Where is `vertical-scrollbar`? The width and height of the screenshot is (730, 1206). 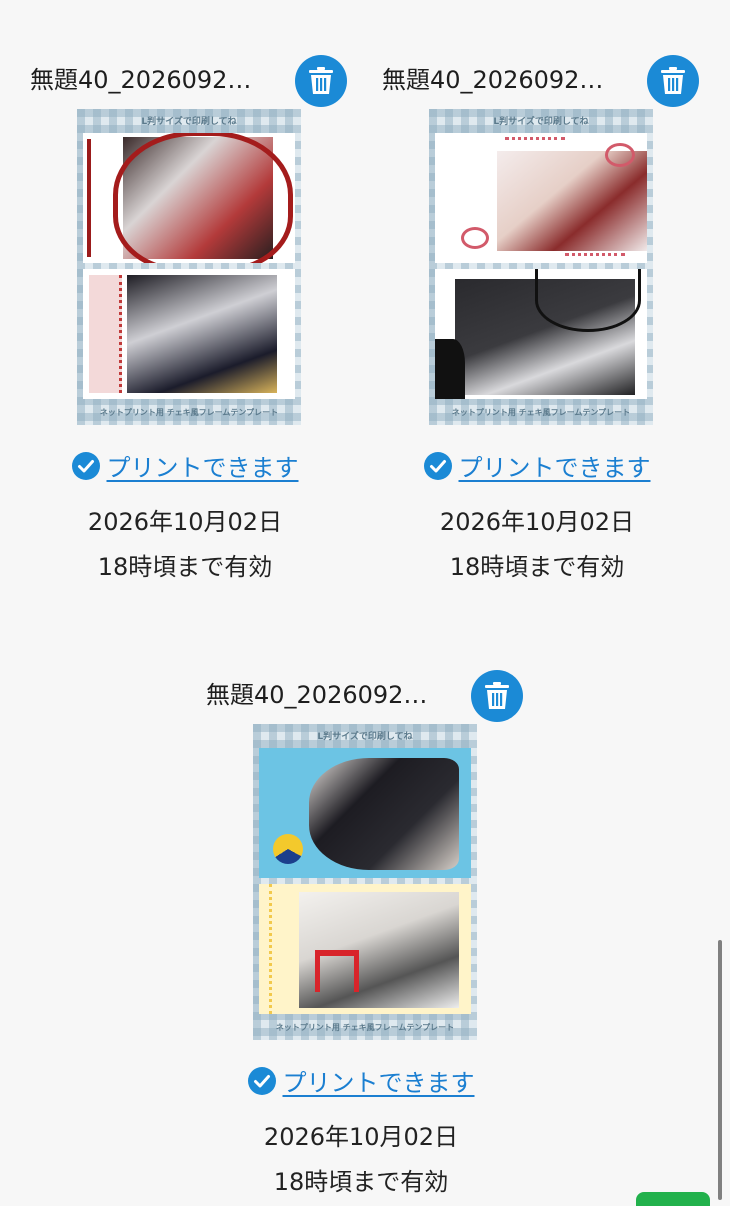
vertical-scrollbar is located at coordinates (720, 1070).